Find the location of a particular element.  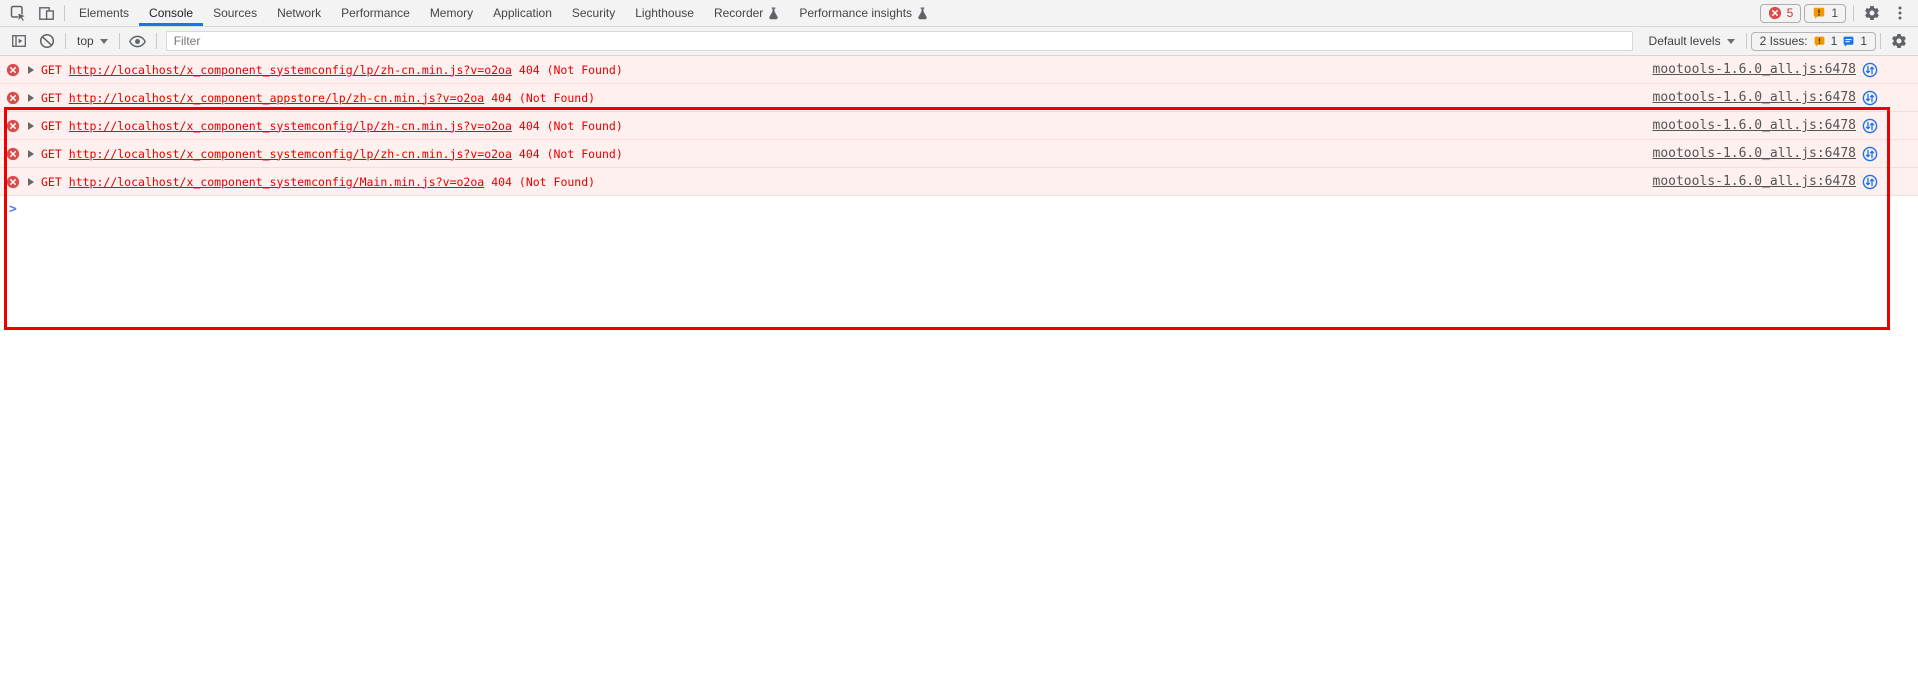

more-options-button is located at coordinates (1900, 13).